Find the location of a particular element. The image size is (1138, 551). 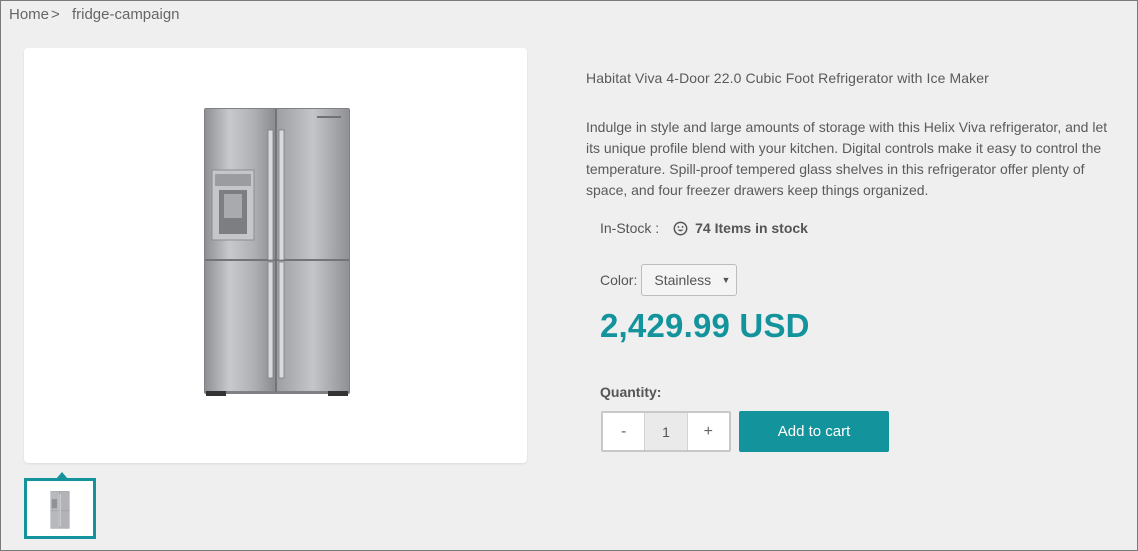

color-label: Color: is located at coordinates (619, 280).